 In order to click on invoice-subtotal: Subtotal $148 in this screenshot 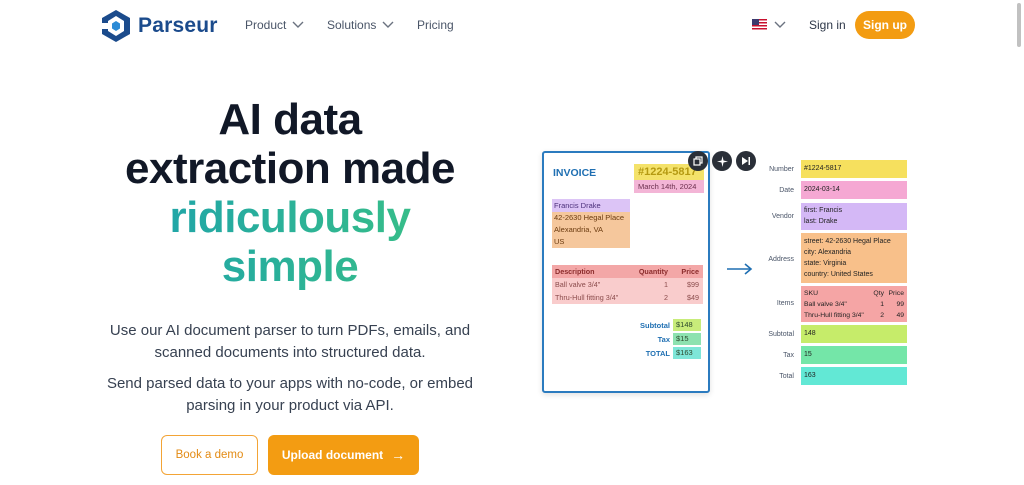, I will do `click(670, 325)`.